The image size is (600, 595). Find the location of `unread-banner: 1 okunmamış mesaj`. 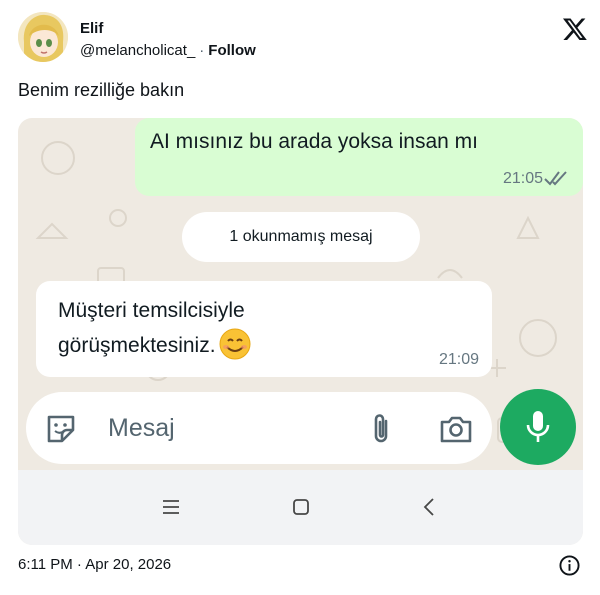

unread-banner: 1 okunmamış mesaj is located at coordinates (301, 237).